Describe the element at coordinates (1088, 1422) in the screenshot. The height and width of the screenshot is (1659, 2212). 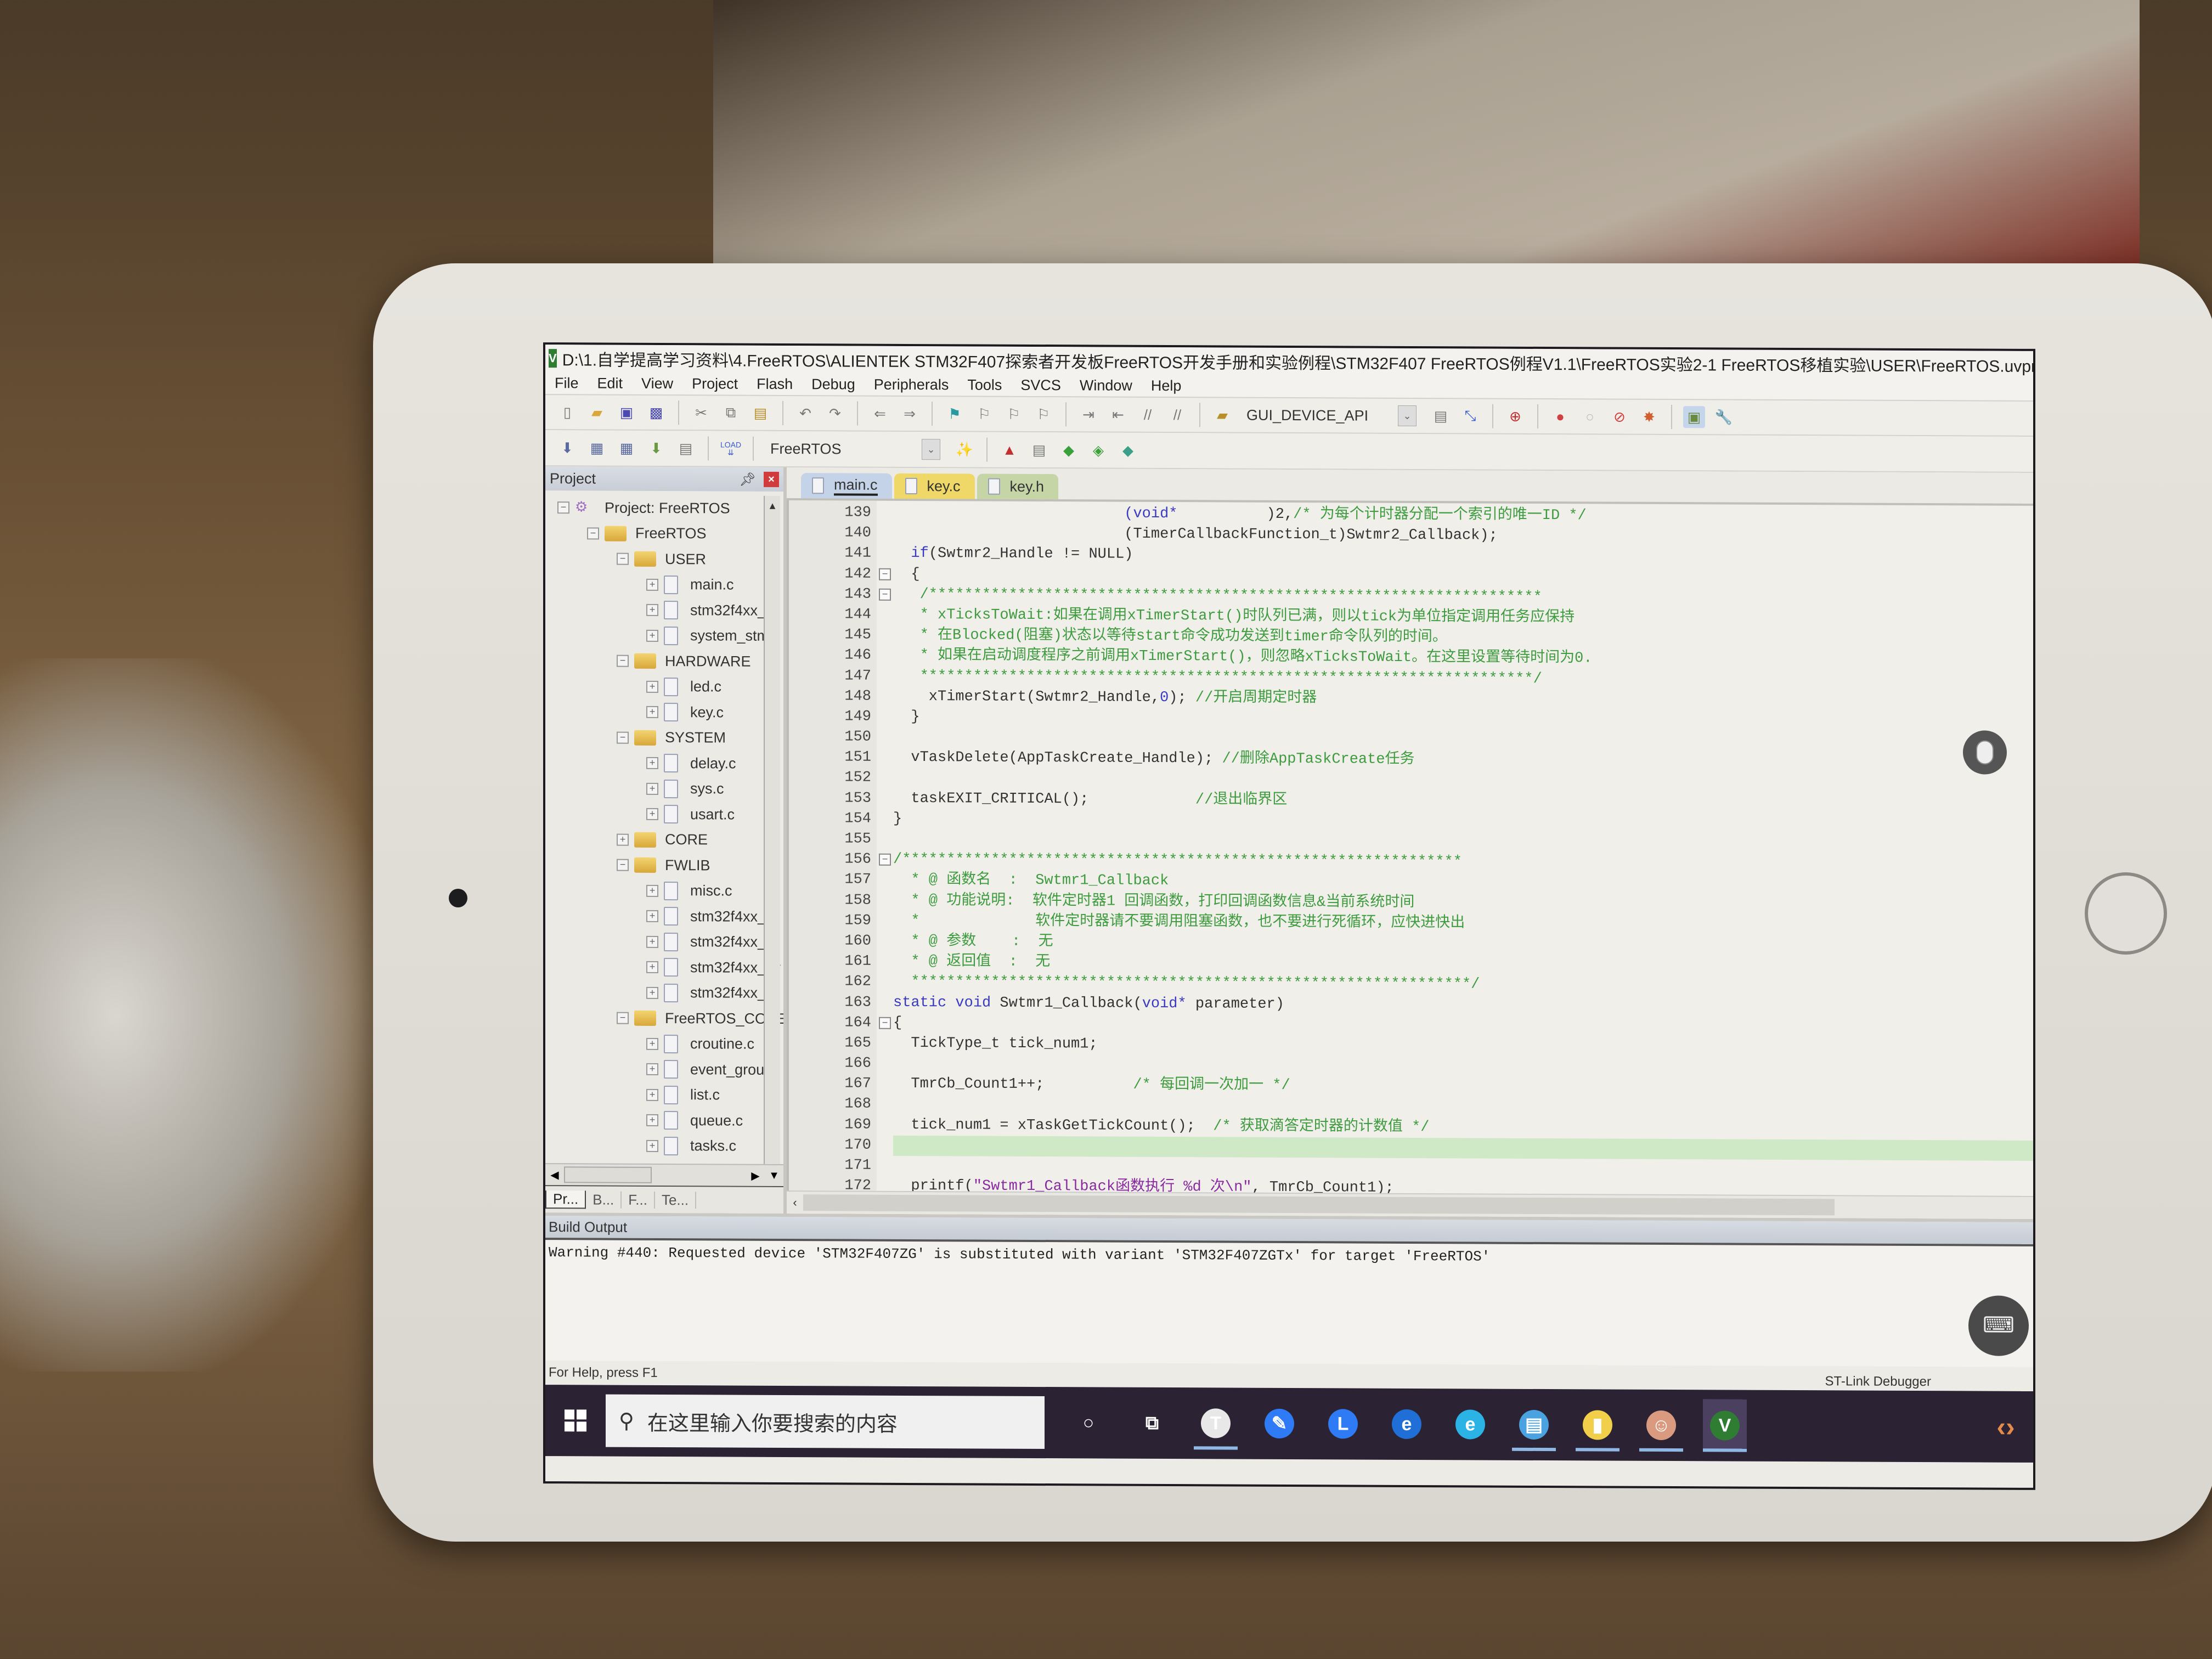
I see `cortana-icon: ○` at that location.